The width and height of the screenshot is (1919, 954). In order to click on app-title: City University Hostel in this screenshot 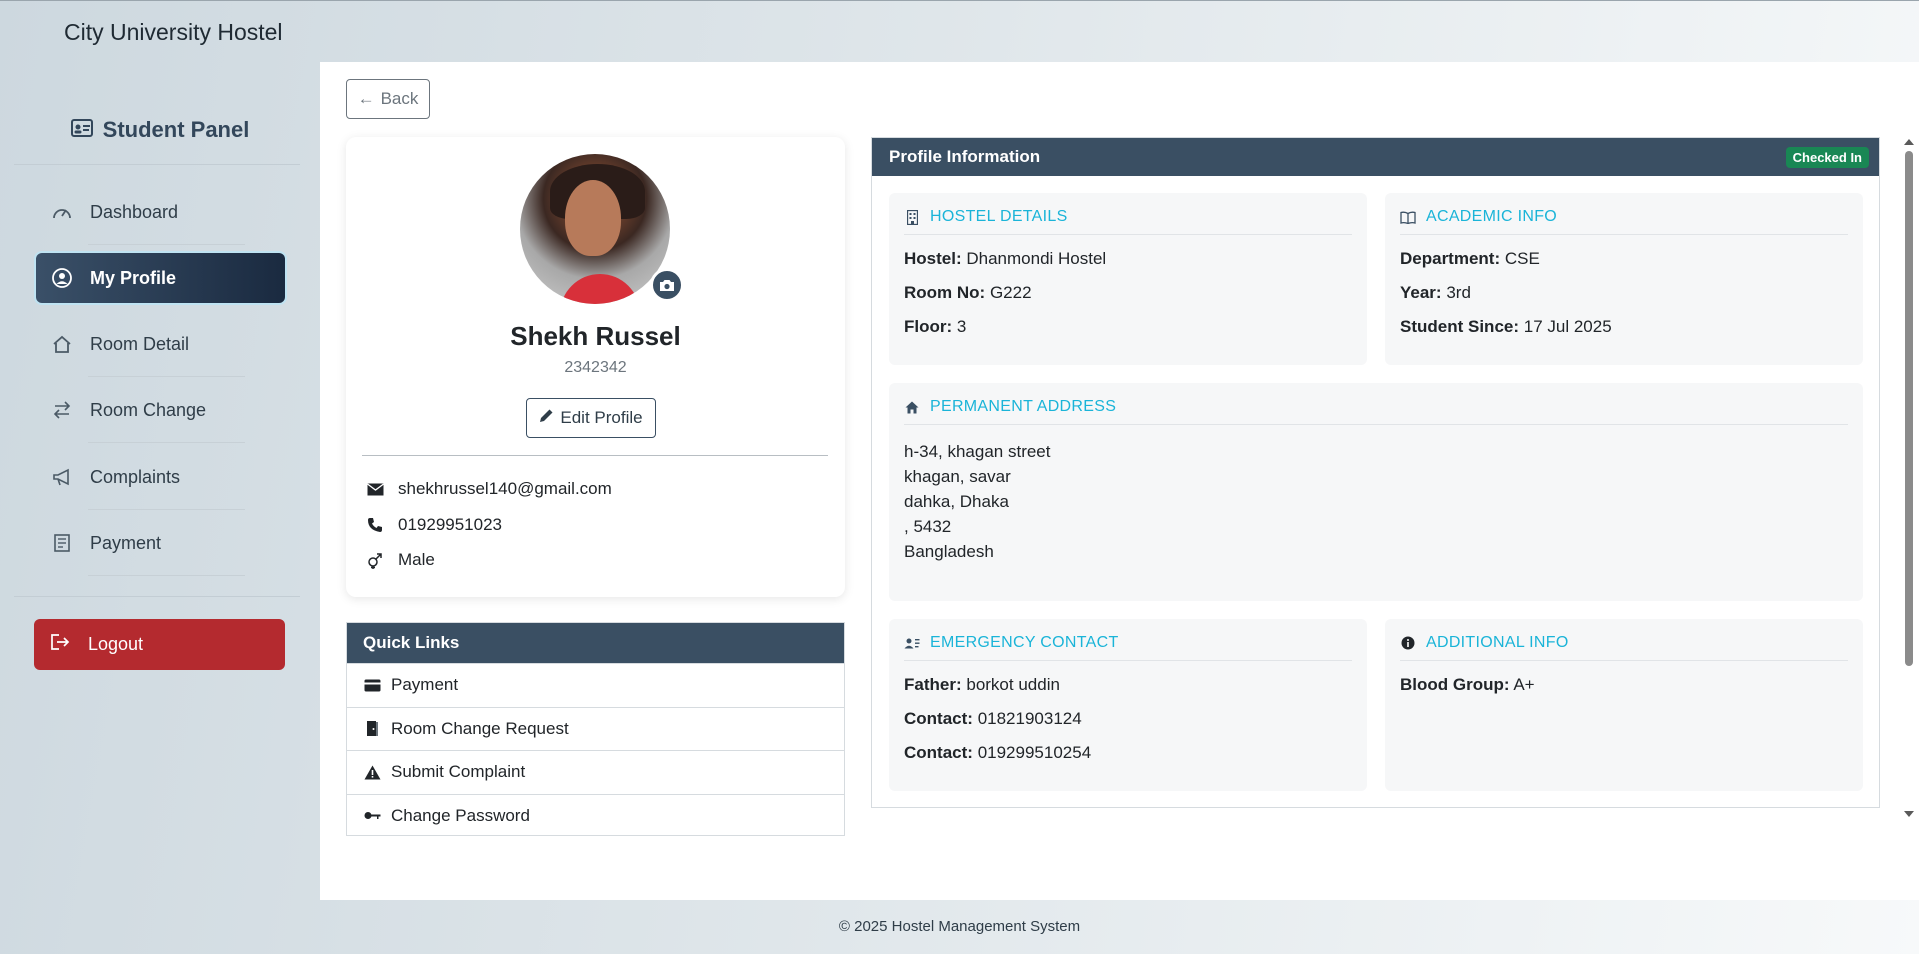, I will do `click(173, 32)`.